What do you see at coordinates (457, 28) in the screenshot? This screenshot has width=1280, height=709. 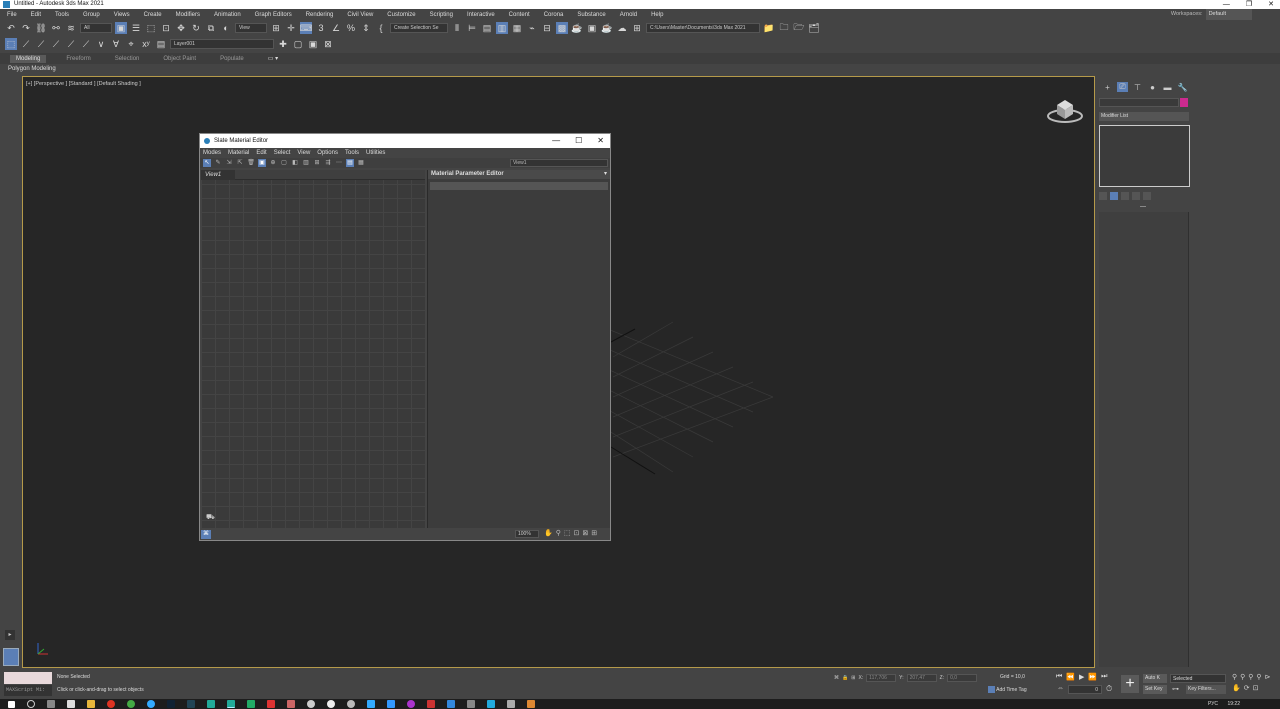 I see `mirror-icon: ⫴` at bounding box center [457, 28].